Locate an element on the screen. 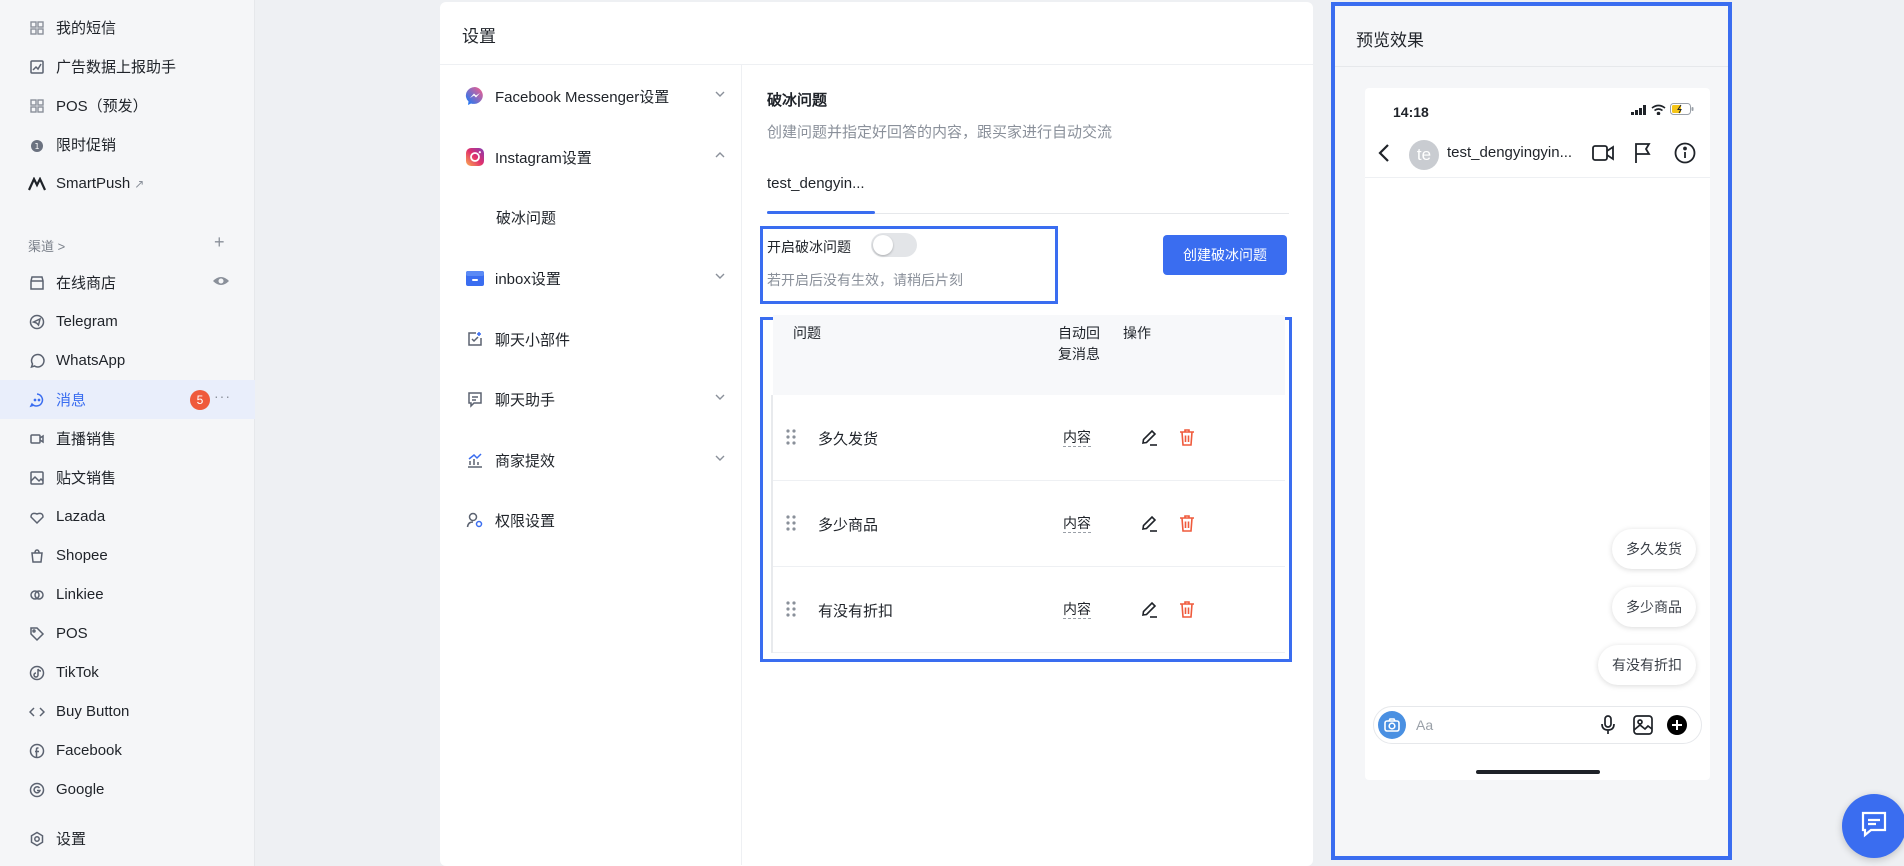  menu-item-label: 聊天助手 is located at coordinates (525, 400).